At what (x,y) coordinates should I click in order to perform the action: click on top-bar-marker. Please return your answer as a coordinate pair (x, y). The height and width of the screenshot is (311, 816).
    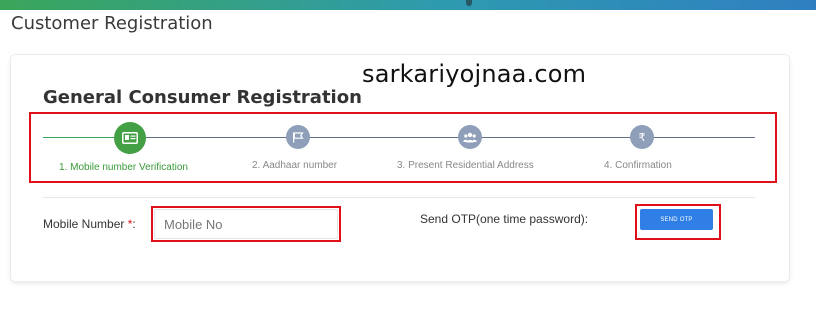
    Looking at the image, I should click on (469, 3).